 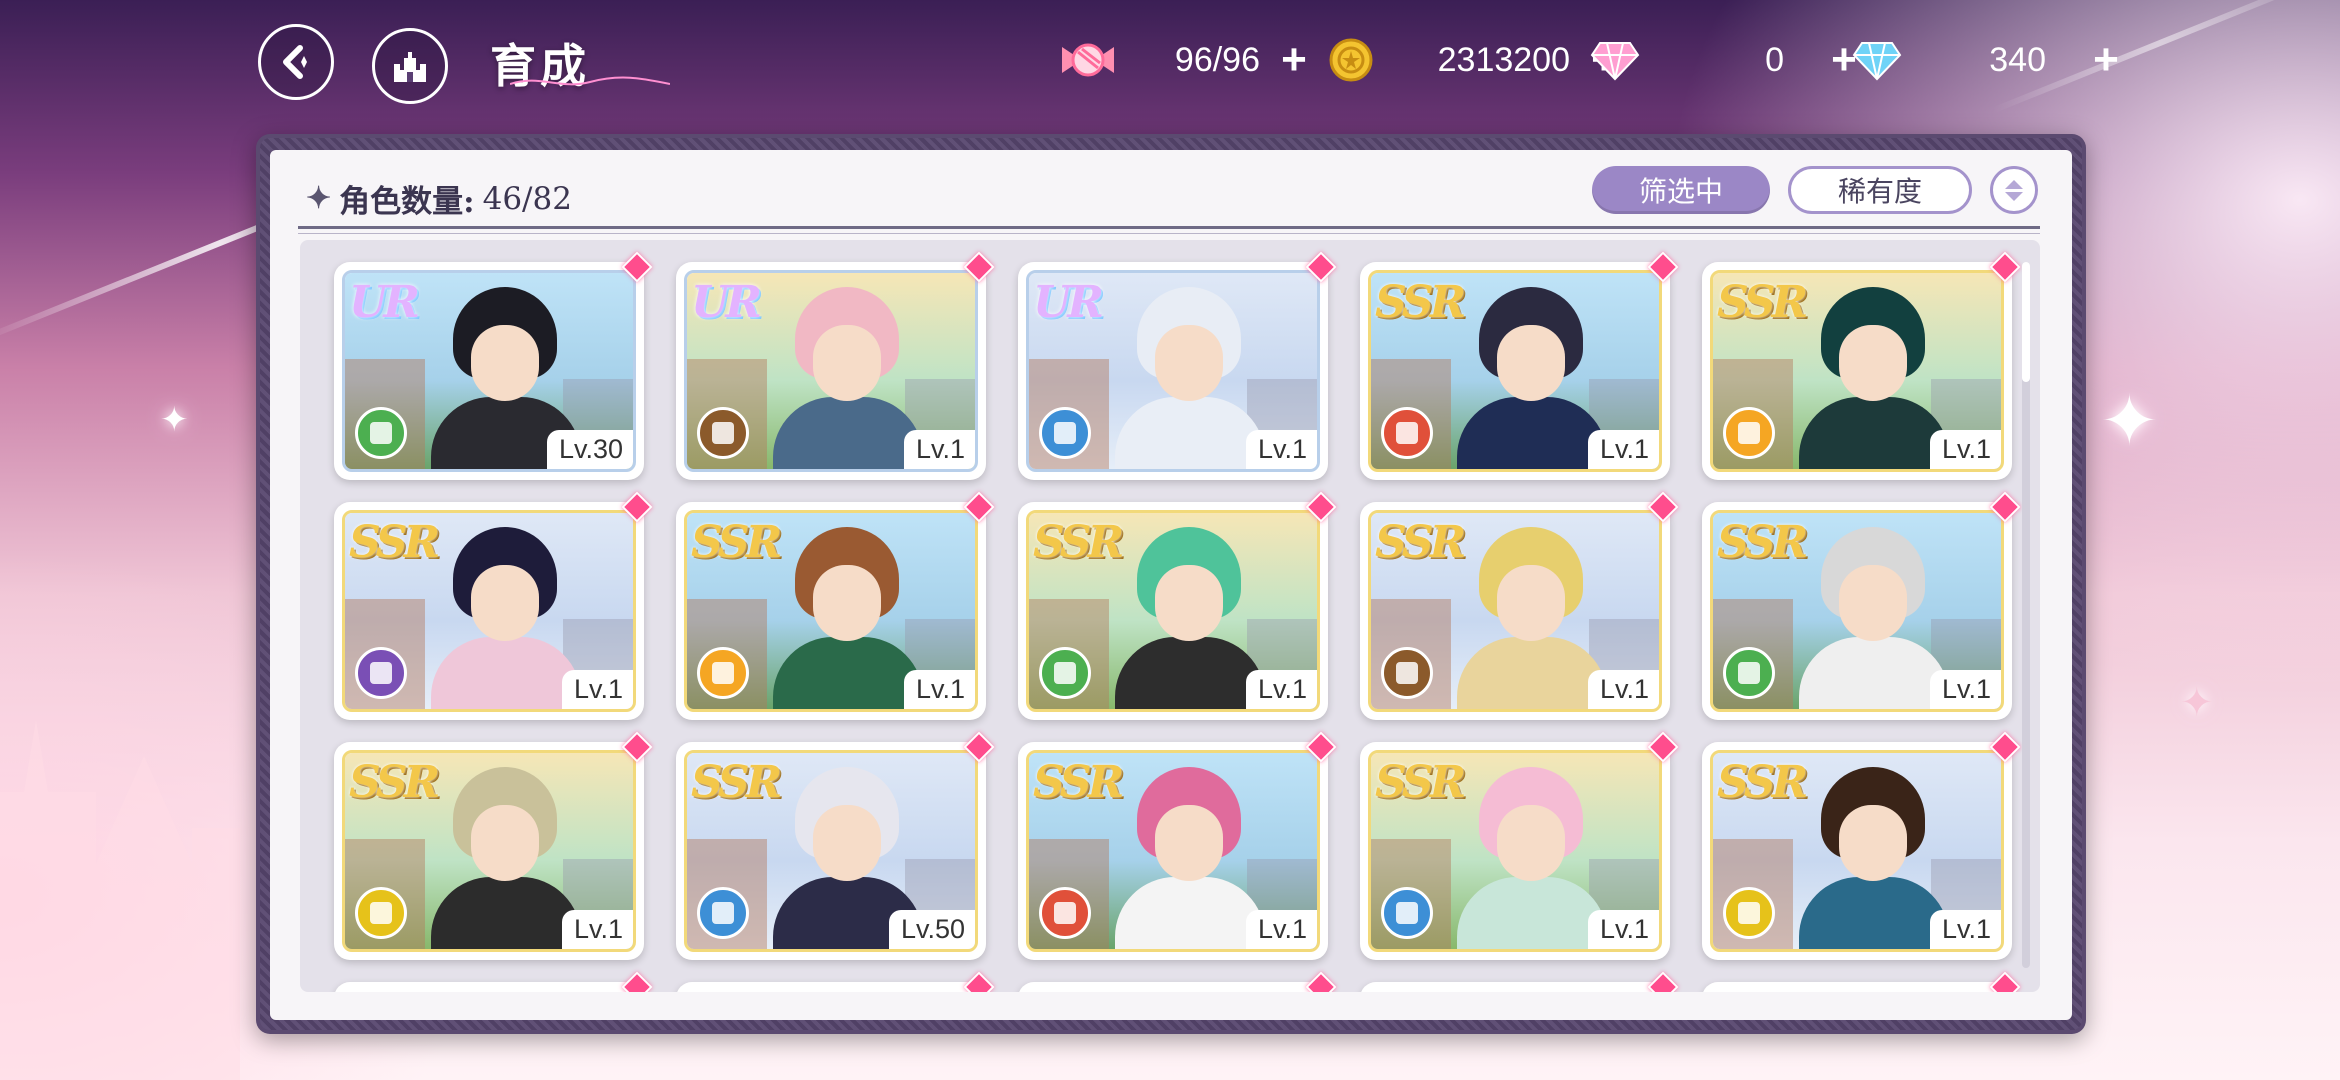 I want to click on castle-silhouette, so click(x=120, y=900).